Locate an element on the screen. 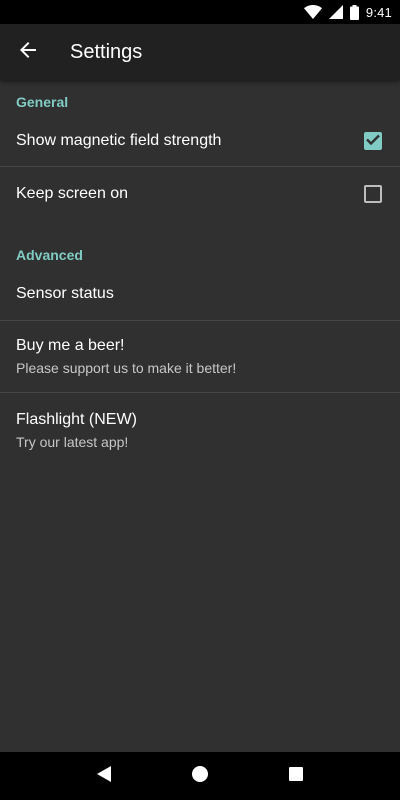 This screenshot has height=800, width=400. home-circle-icon is located at coordinates (200, 776).